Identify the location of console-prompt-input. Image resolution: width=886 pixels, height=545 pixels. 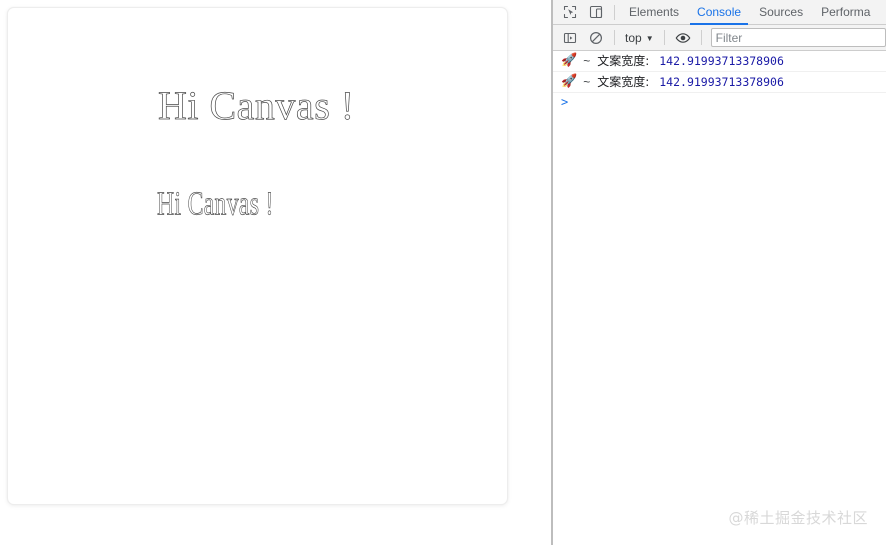
(730, 102).